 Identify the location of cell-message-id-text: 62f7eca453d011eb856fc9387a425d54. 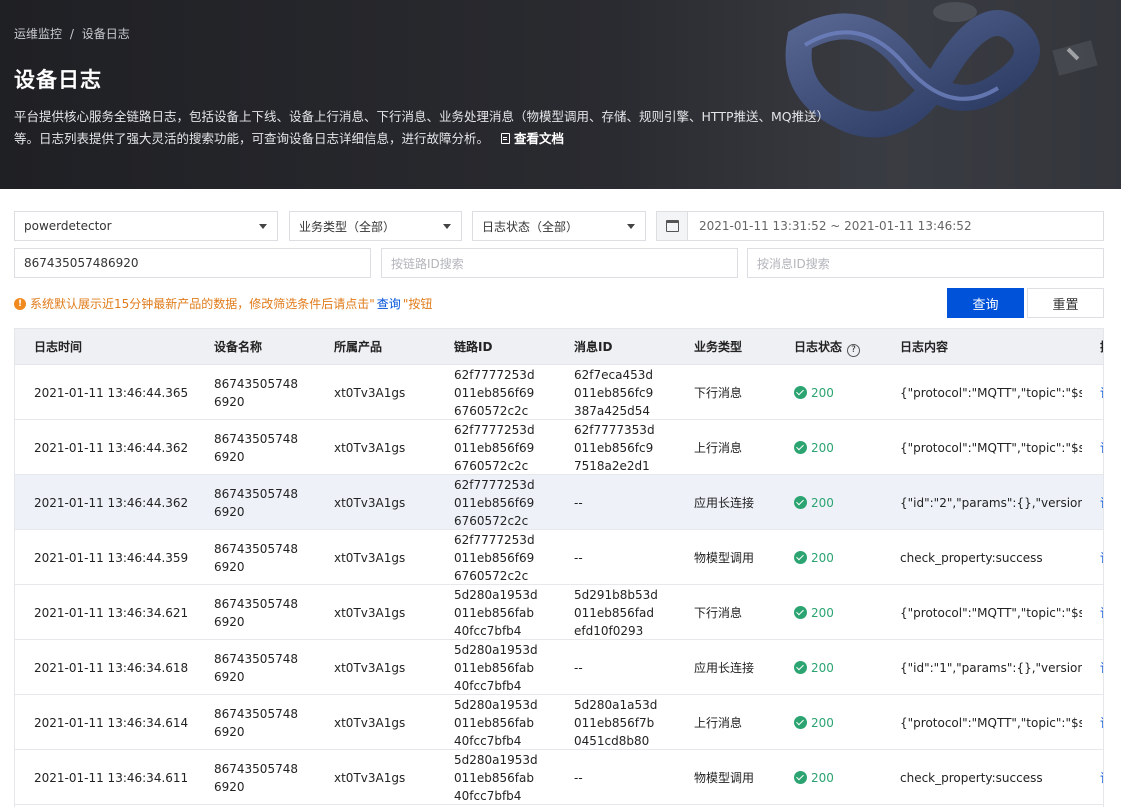
(614, 392).